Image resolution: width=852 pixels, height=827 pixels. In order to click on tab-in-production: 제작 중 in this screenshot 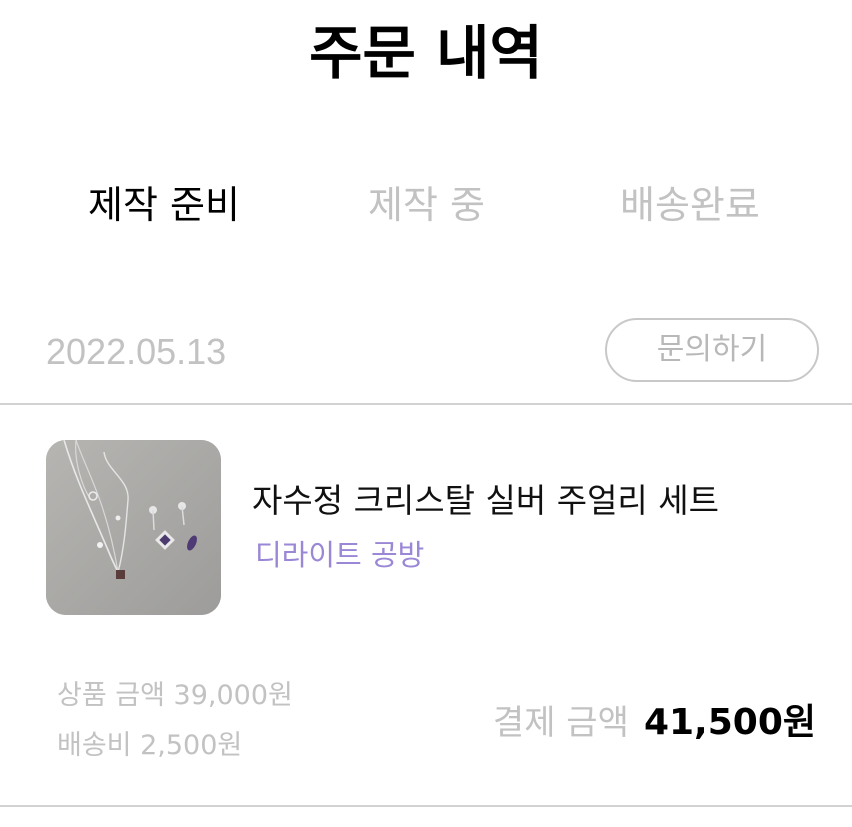, I will do `click(426, 205)`.